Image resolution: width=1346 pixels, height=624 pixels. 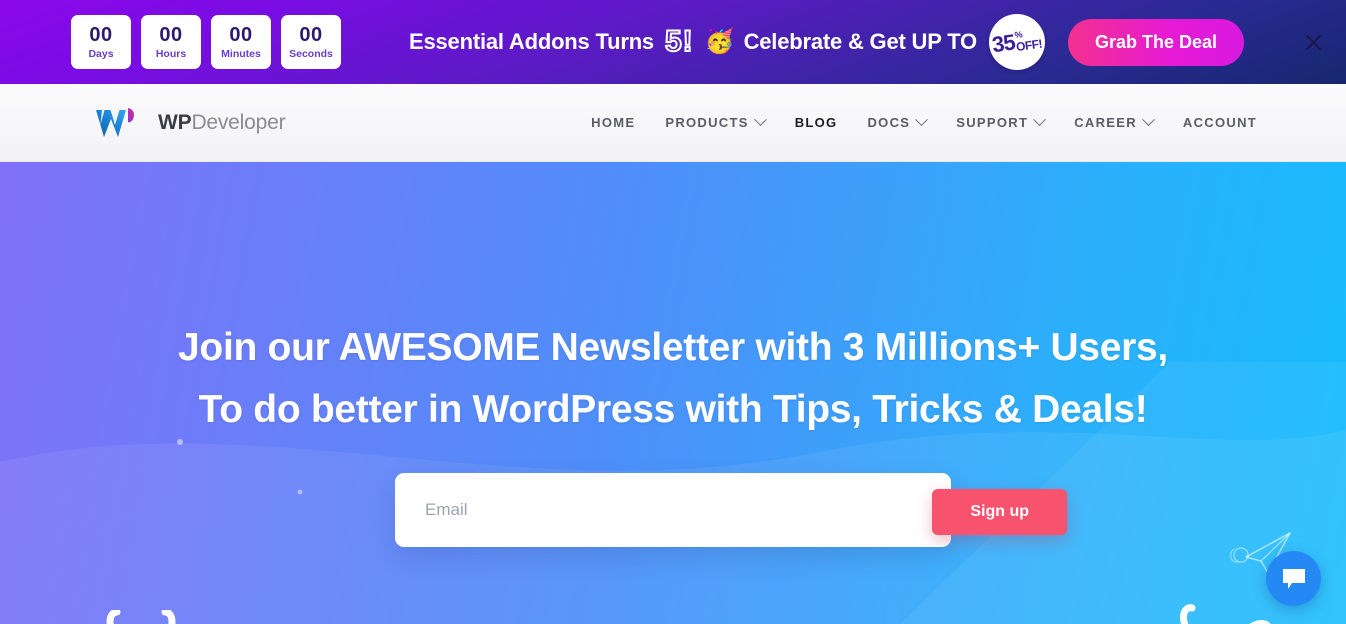 I want to click on nav-item-blog-label: Blog, so click(x=816, y=122).